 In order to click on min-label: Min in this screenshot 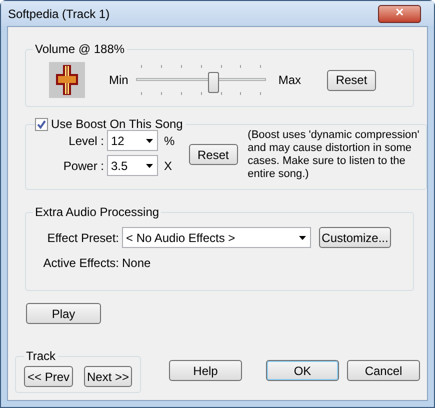, I will do `click(118, 80)`.